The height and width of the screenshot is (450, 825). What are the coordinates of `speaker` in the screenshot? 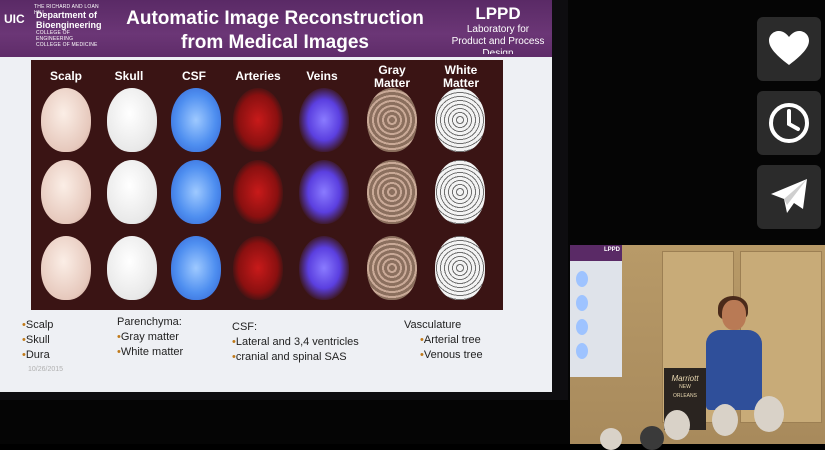 It's located at (734, 370).